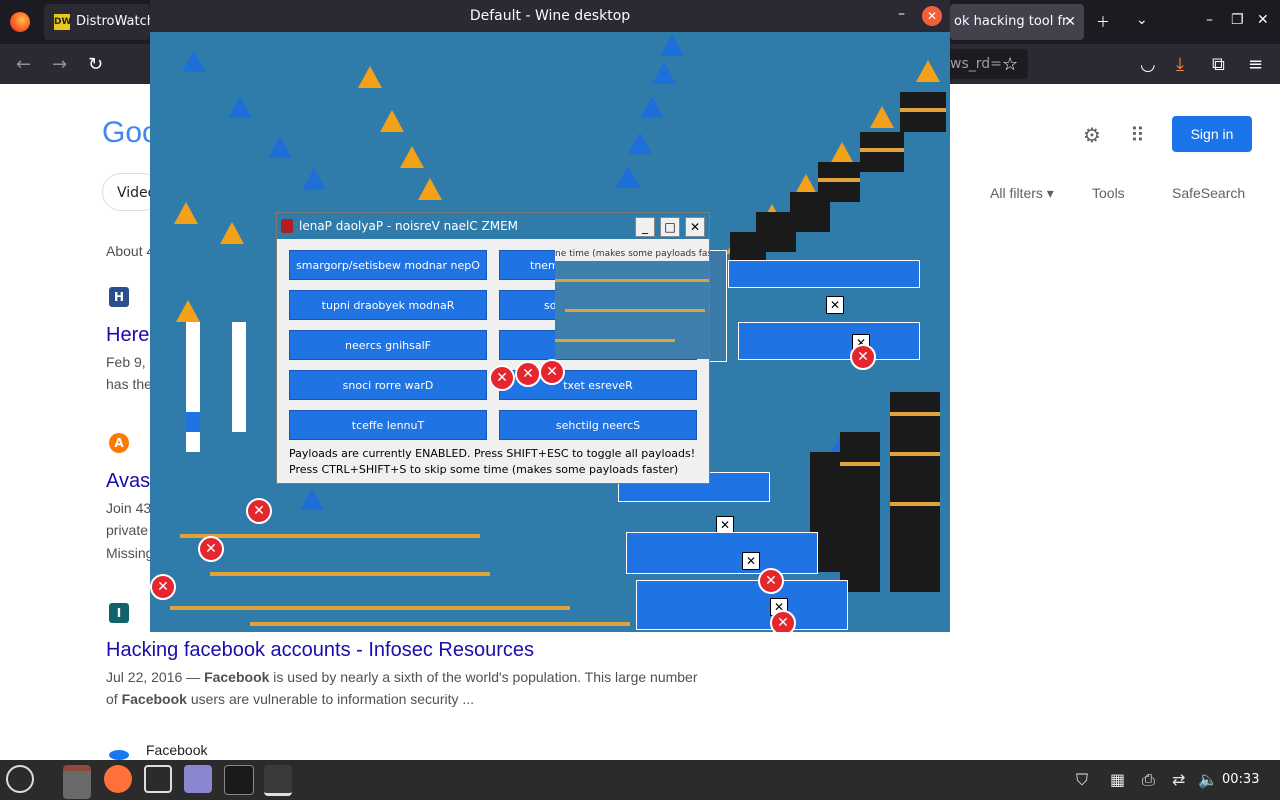  What do you see at coordinates (1108, 193) in the screenshot?
I see `tools-button: Tools` at bounding box center [1108, 193].